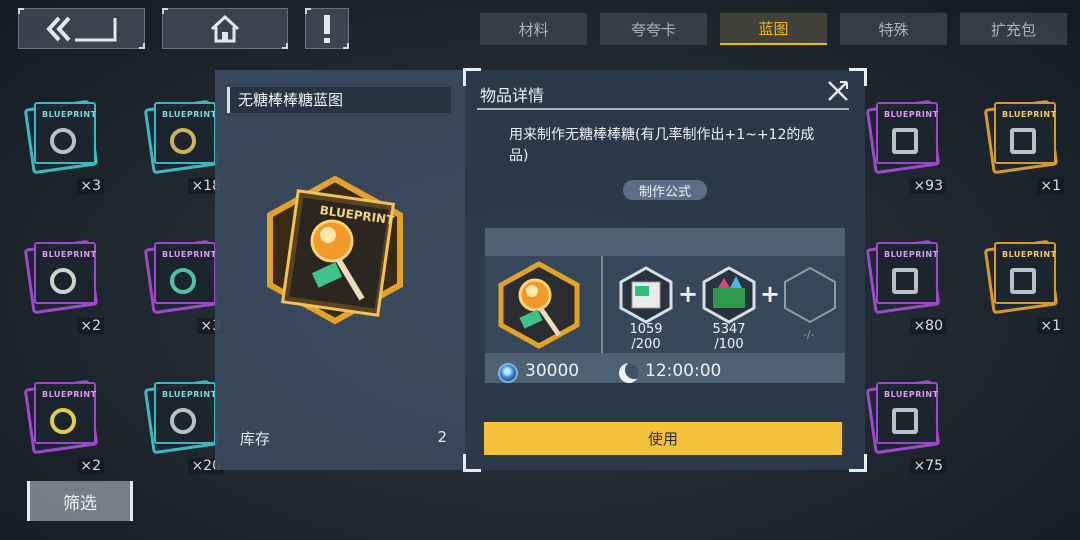 This screenshot has height=540, width=1080. Describe the element at coordinates (653, 29) in the screenshot. I see `tab-praise-cards: 夸夸卡` at that location.